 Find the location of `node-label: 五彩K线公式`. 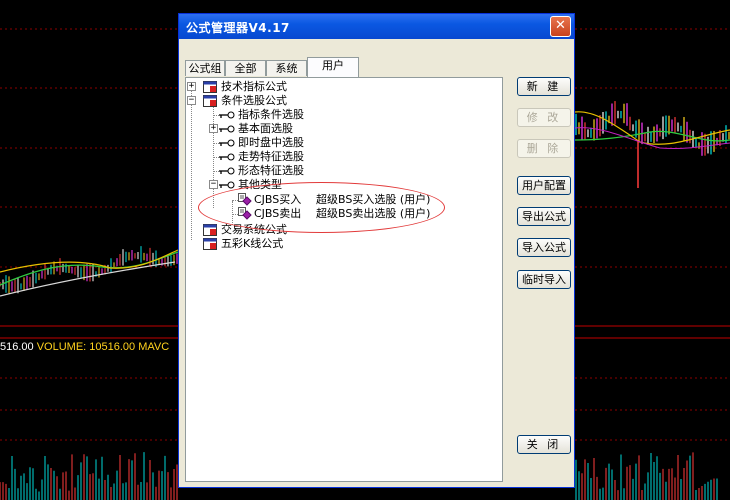

node-label: 五彩K线公式 is located at coordinates (252, 243).